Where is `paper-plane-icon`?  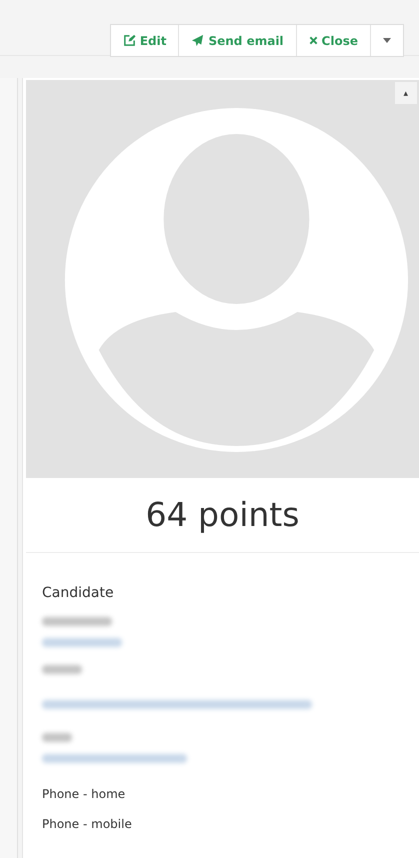 paper-plane-icon is located at coordinates (197, 40).